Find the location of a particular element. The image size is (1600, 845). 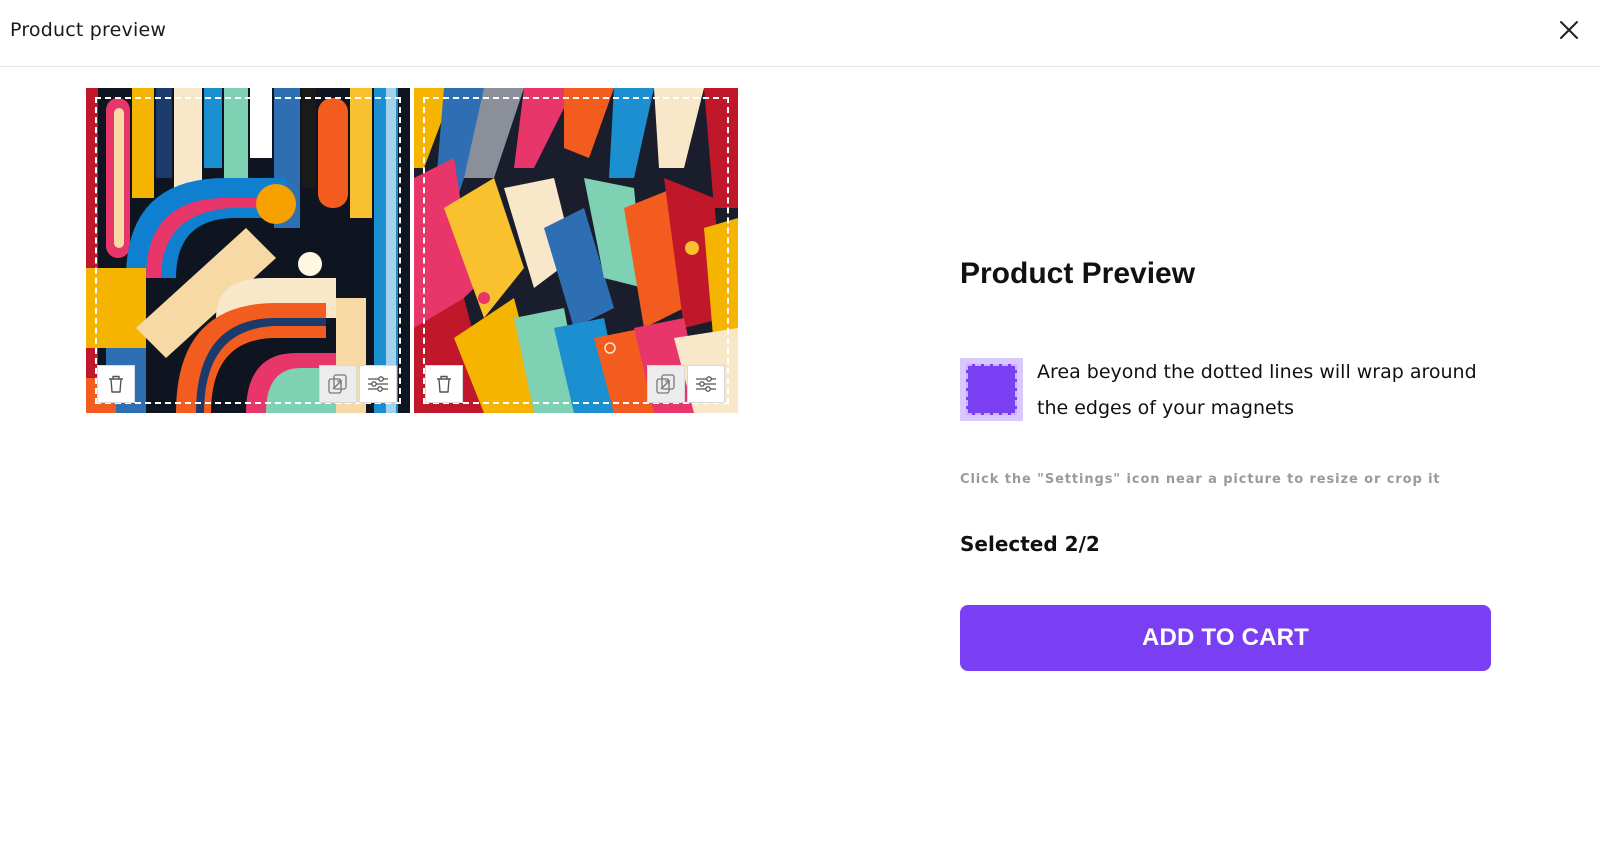

add-to-cart-button: ADD TO CART is located at coordinates (1225, 638).